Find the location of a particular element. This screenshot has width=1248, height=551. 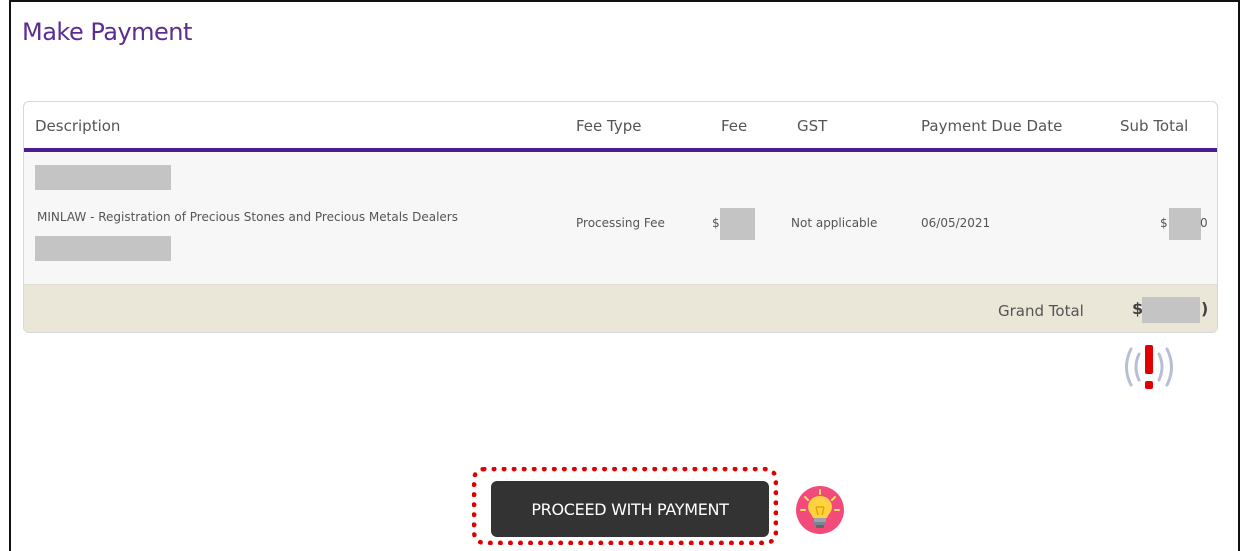

page-title: Make Payment is located at coordinates (107, 32).